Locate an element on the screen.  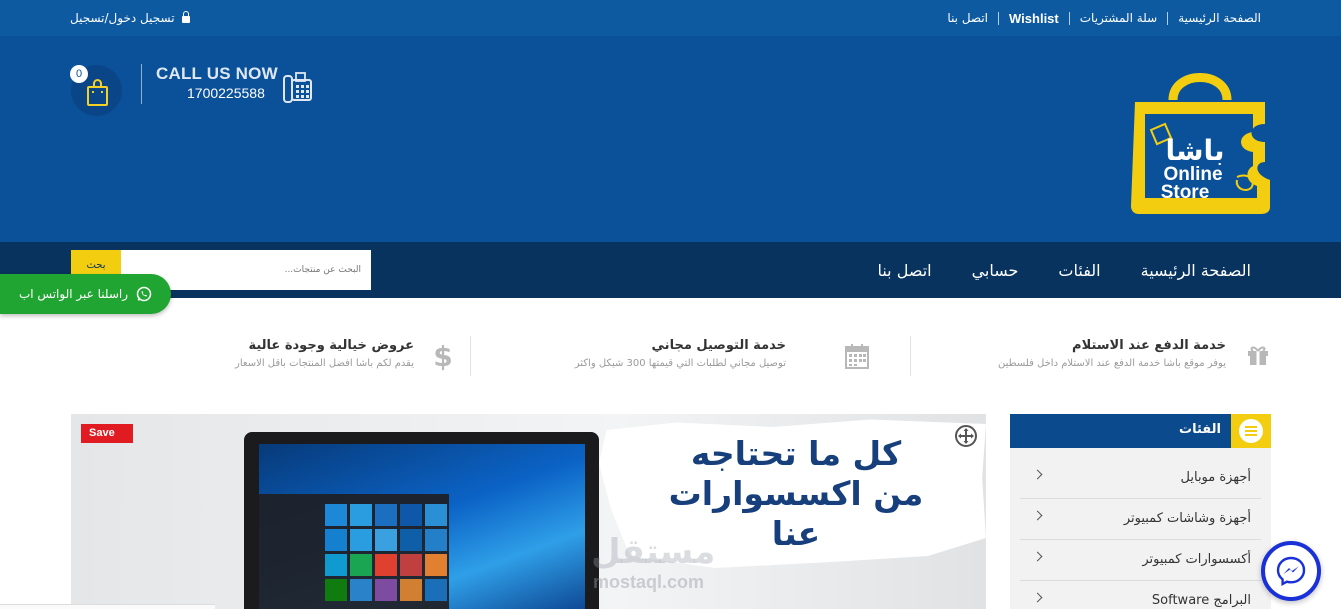
nav-links: الصفحة الرئيسية الفئات حسابي اتصل بنا is located at coordinates (1064, 270).